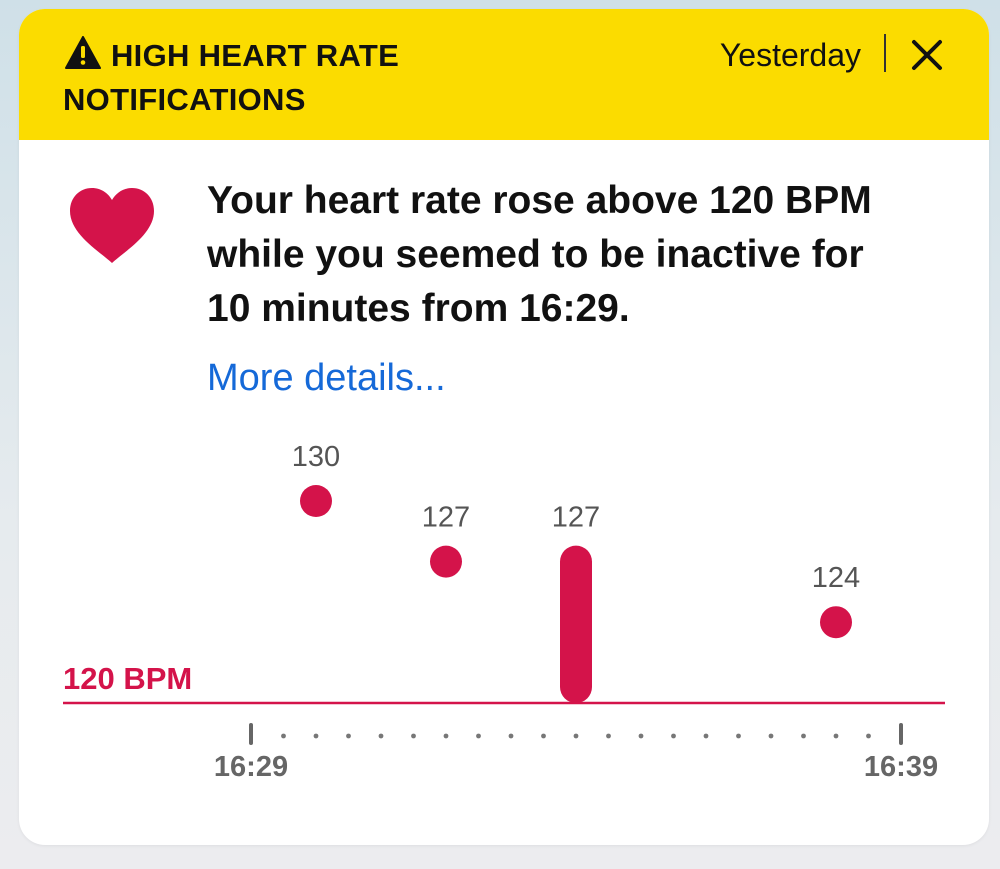 This screenshot has height=869, width=1000. Describe the element at coordinates (255, 55) in the screenshot. I see `title-line-1: HIGH HEART RATE` at that location.